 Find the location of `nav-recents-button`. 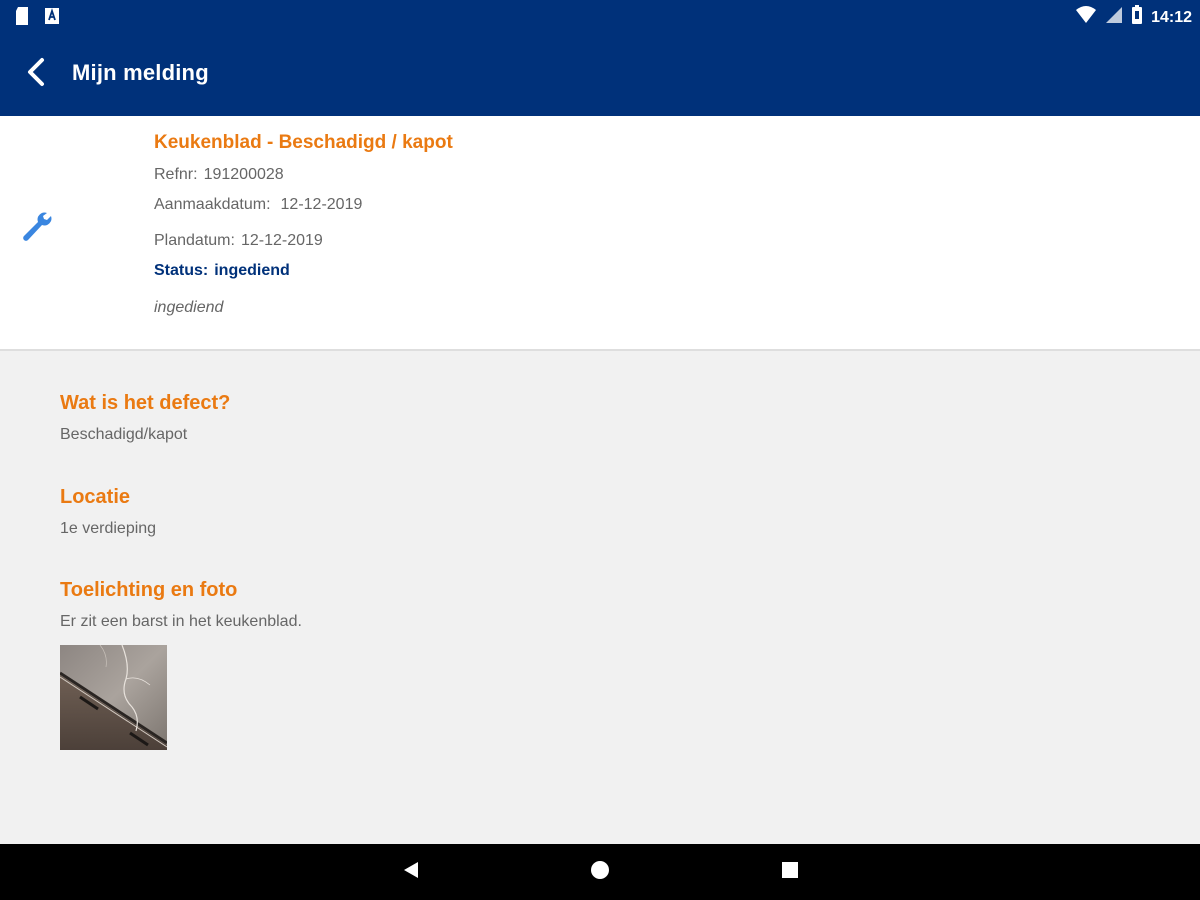

nav-recents-button is located at coordinates (790, 872).